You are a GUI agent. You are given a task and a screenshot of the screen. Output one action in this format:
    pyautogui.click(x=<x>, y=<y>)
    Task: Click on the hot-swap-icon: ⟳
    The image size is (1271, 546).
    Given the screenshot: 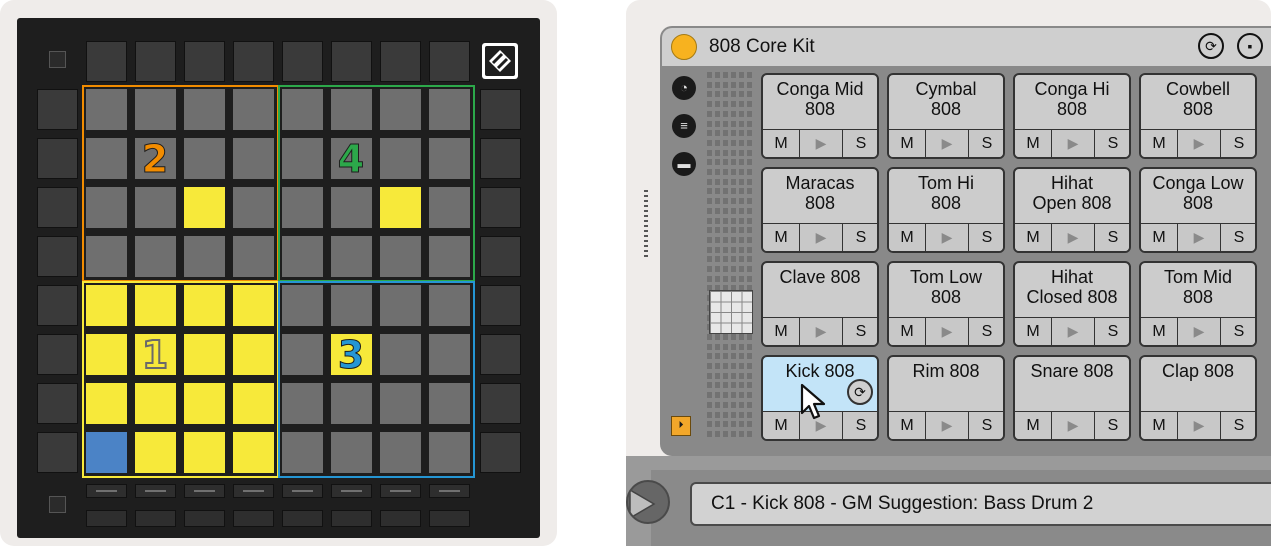 What is the action you would take?
    pyautogui.click(x=1211, y=46)
    